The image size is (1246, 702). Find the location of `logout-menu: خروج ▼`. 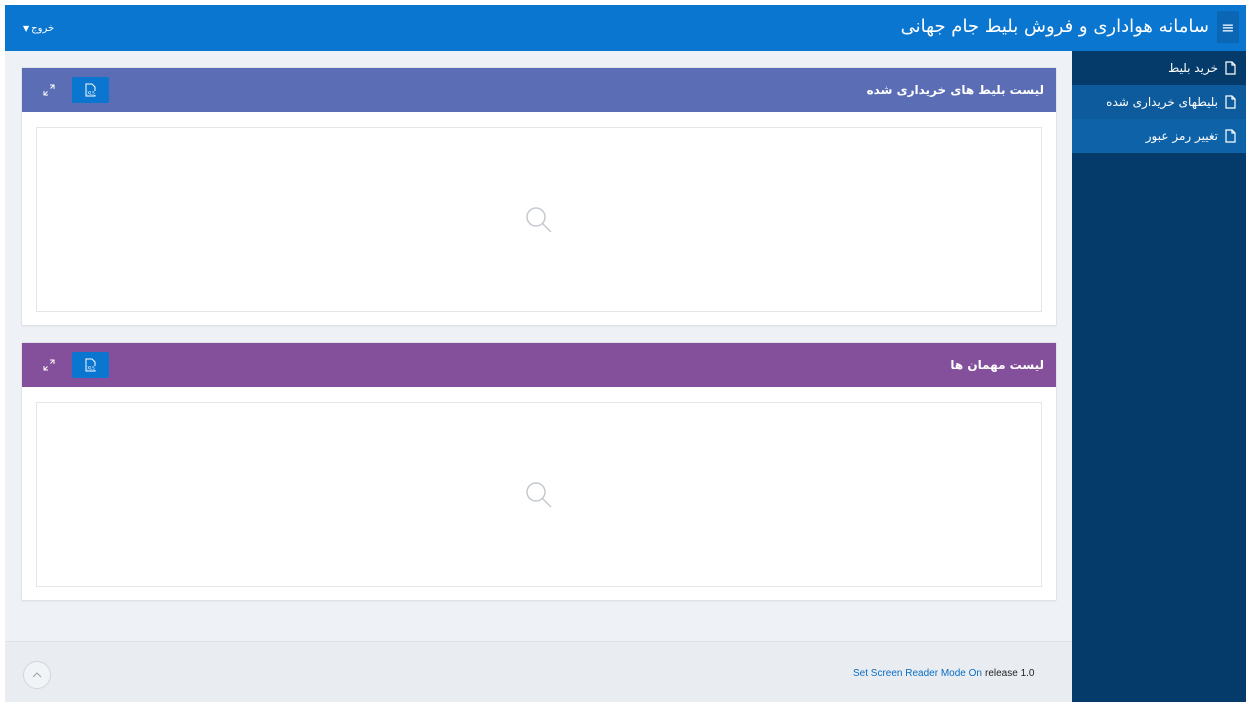

logout-menu: خروج ▼ is located at coordinates (38, 28).